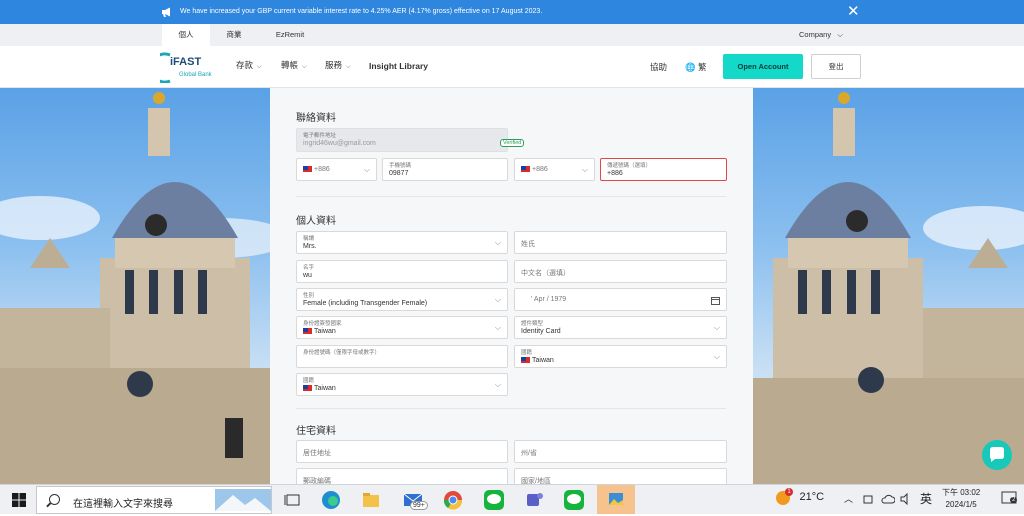  I want to click on language-label: 繁, so click(702, 67).